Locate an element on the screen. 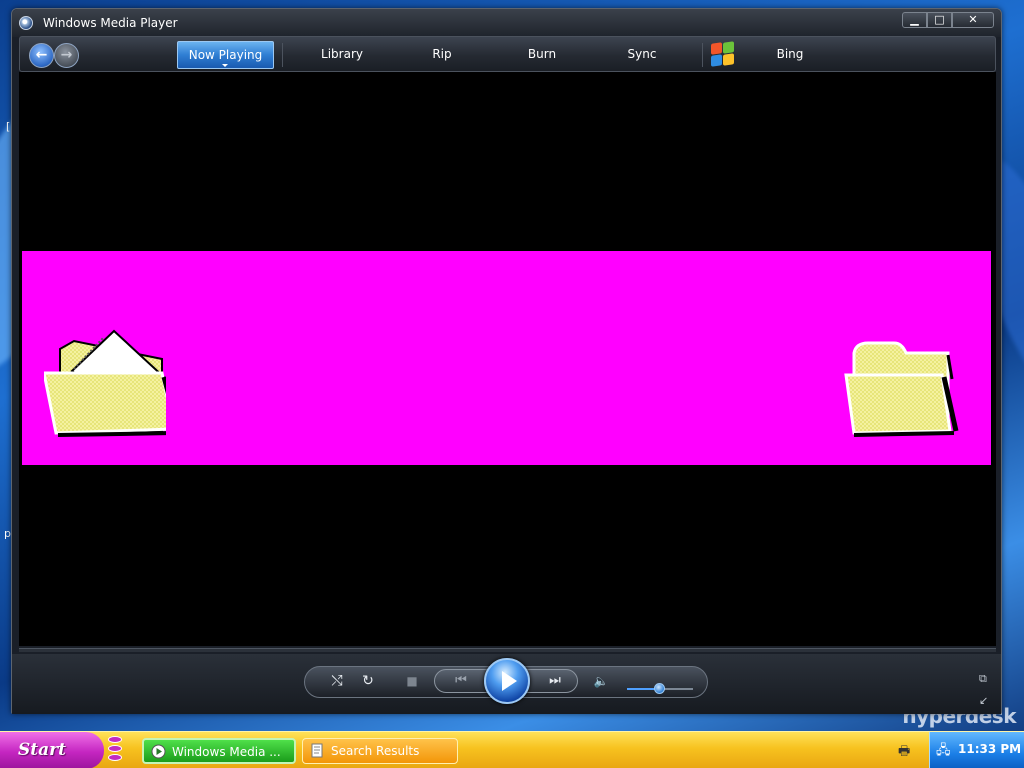 This screenshot has height=768, width=1024. volume-knob is located at coordinates (659, 688).